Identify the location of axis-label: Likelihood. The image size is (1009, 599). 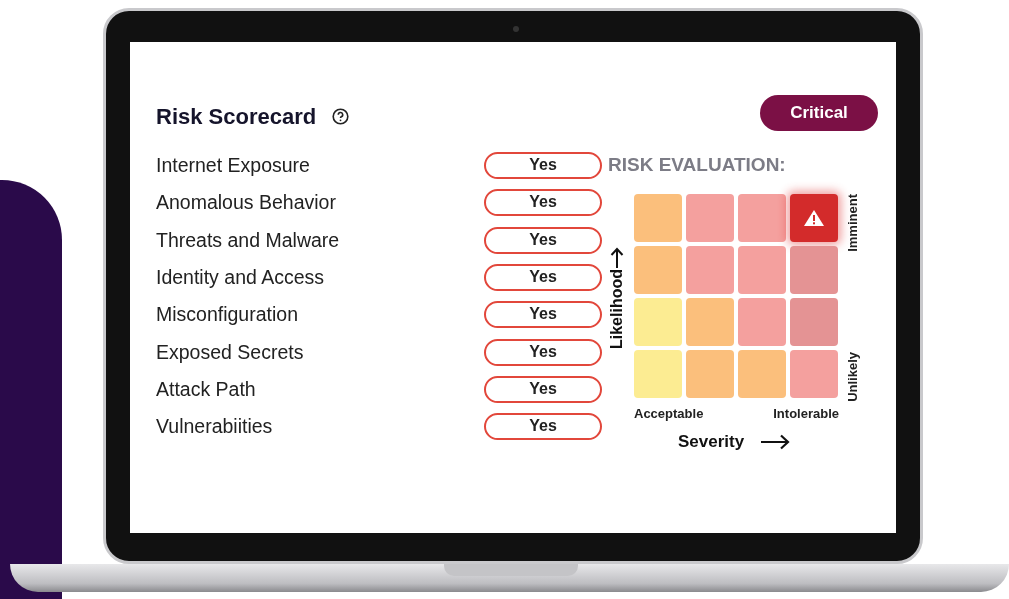
(616, 308).